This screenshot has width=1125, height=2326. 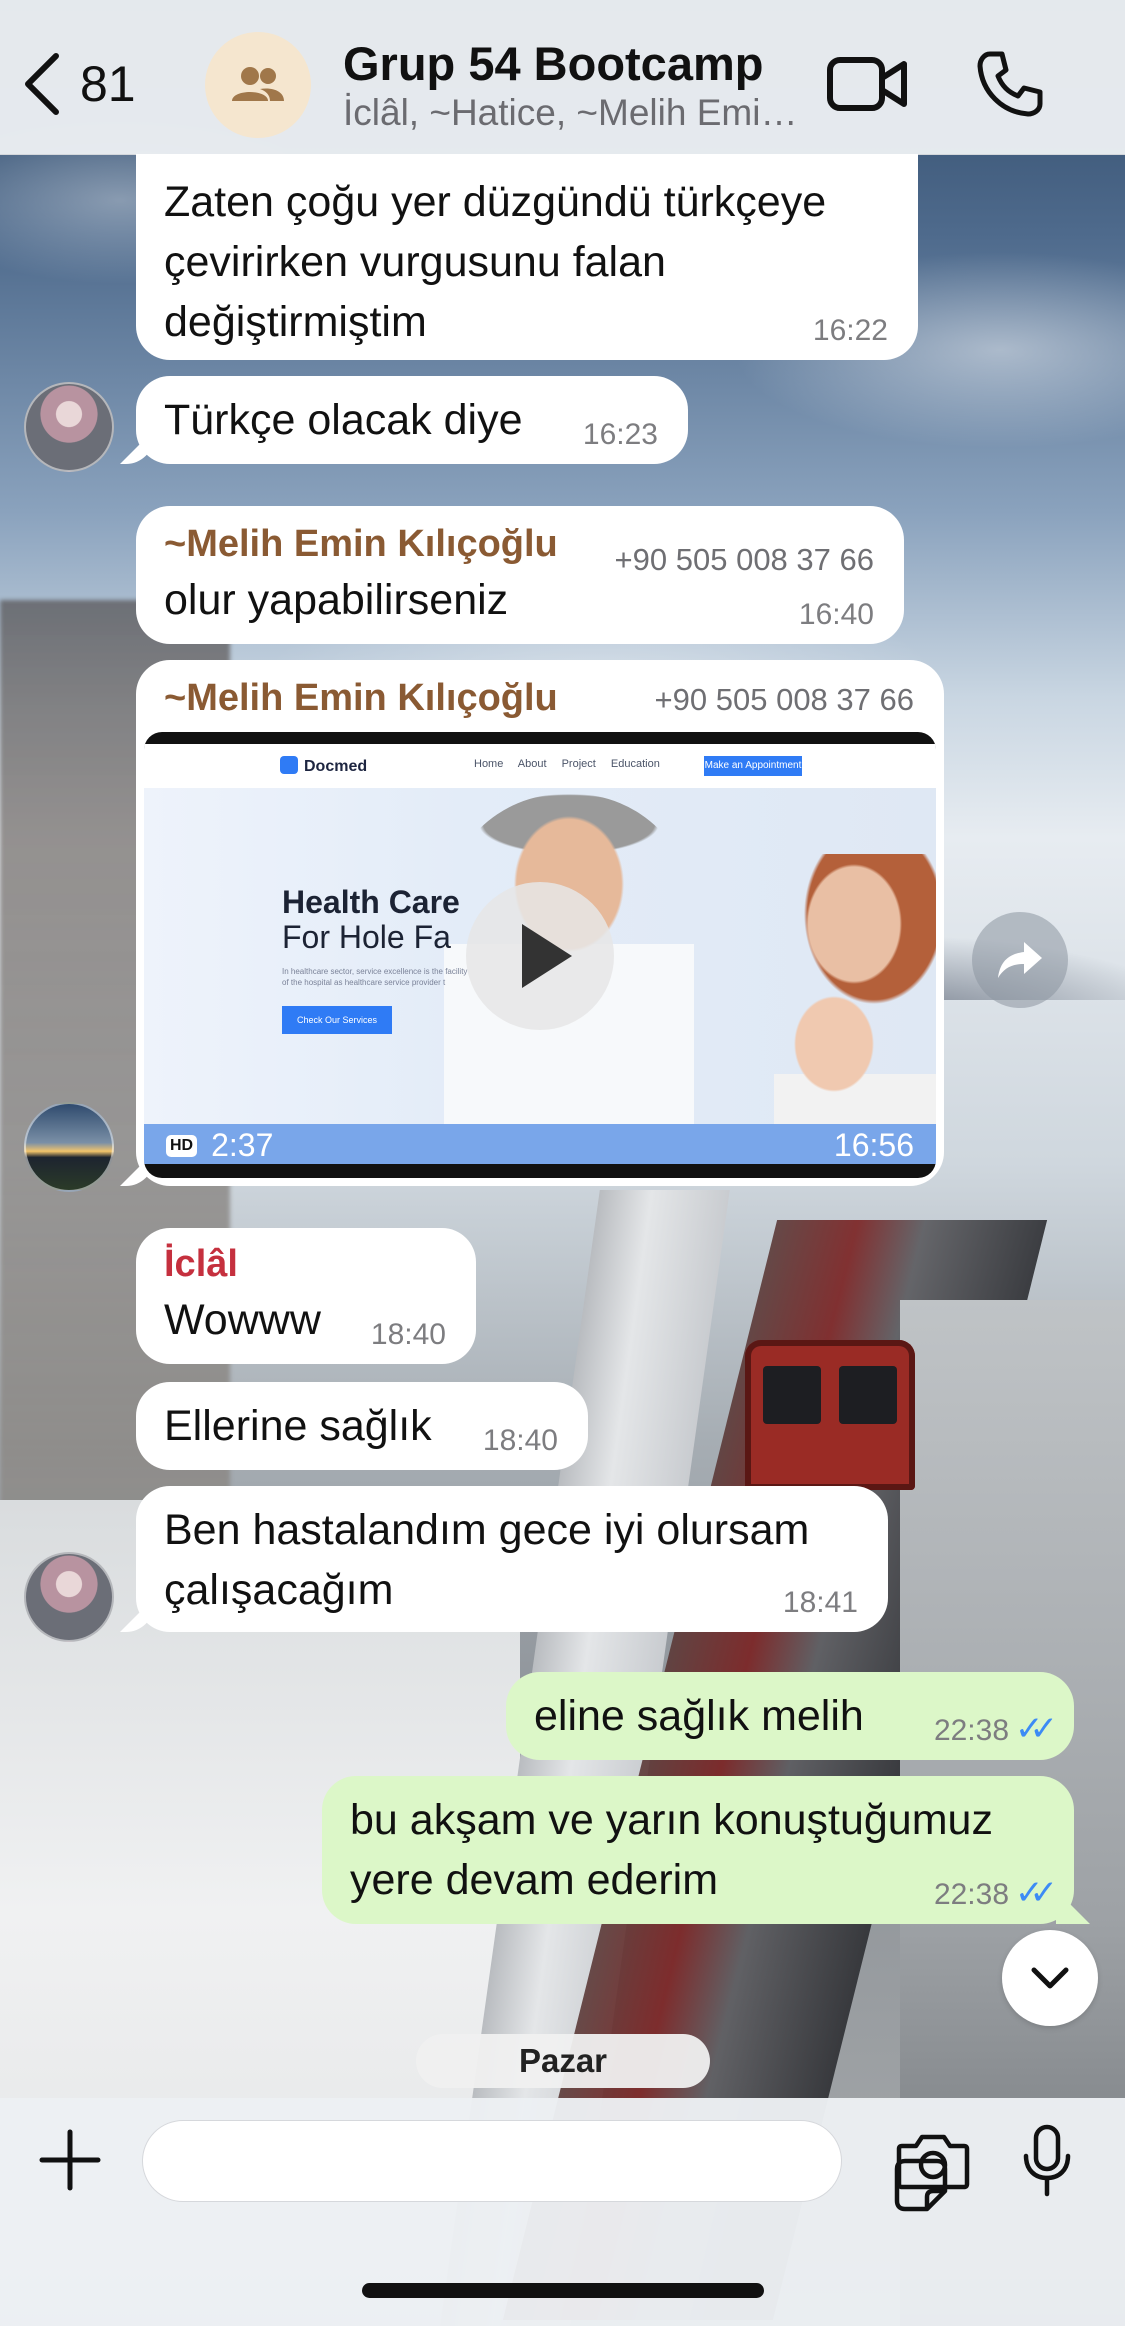 I want to click on scroll-to-bottom-button, so click(x=1050, y=1978).